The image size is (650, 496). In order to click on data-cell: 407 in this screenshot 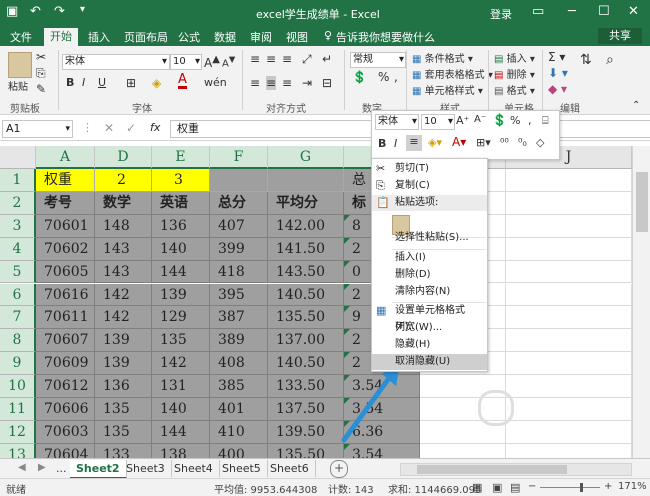, I will do `click(239, 226)`.